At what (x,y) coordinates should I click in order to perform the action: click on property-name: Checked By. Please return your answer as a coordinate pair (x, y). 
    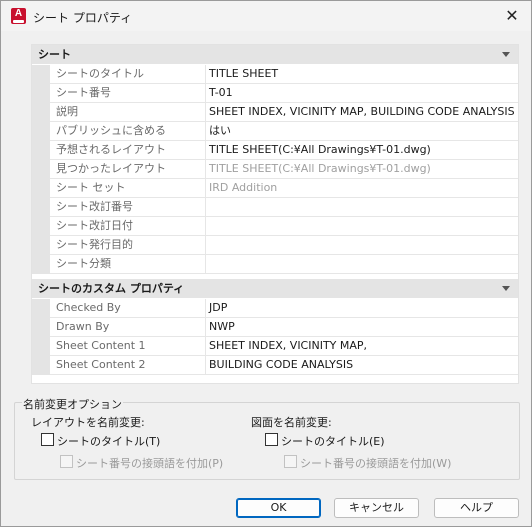
    Looking at the image, I should click on (128, 308).